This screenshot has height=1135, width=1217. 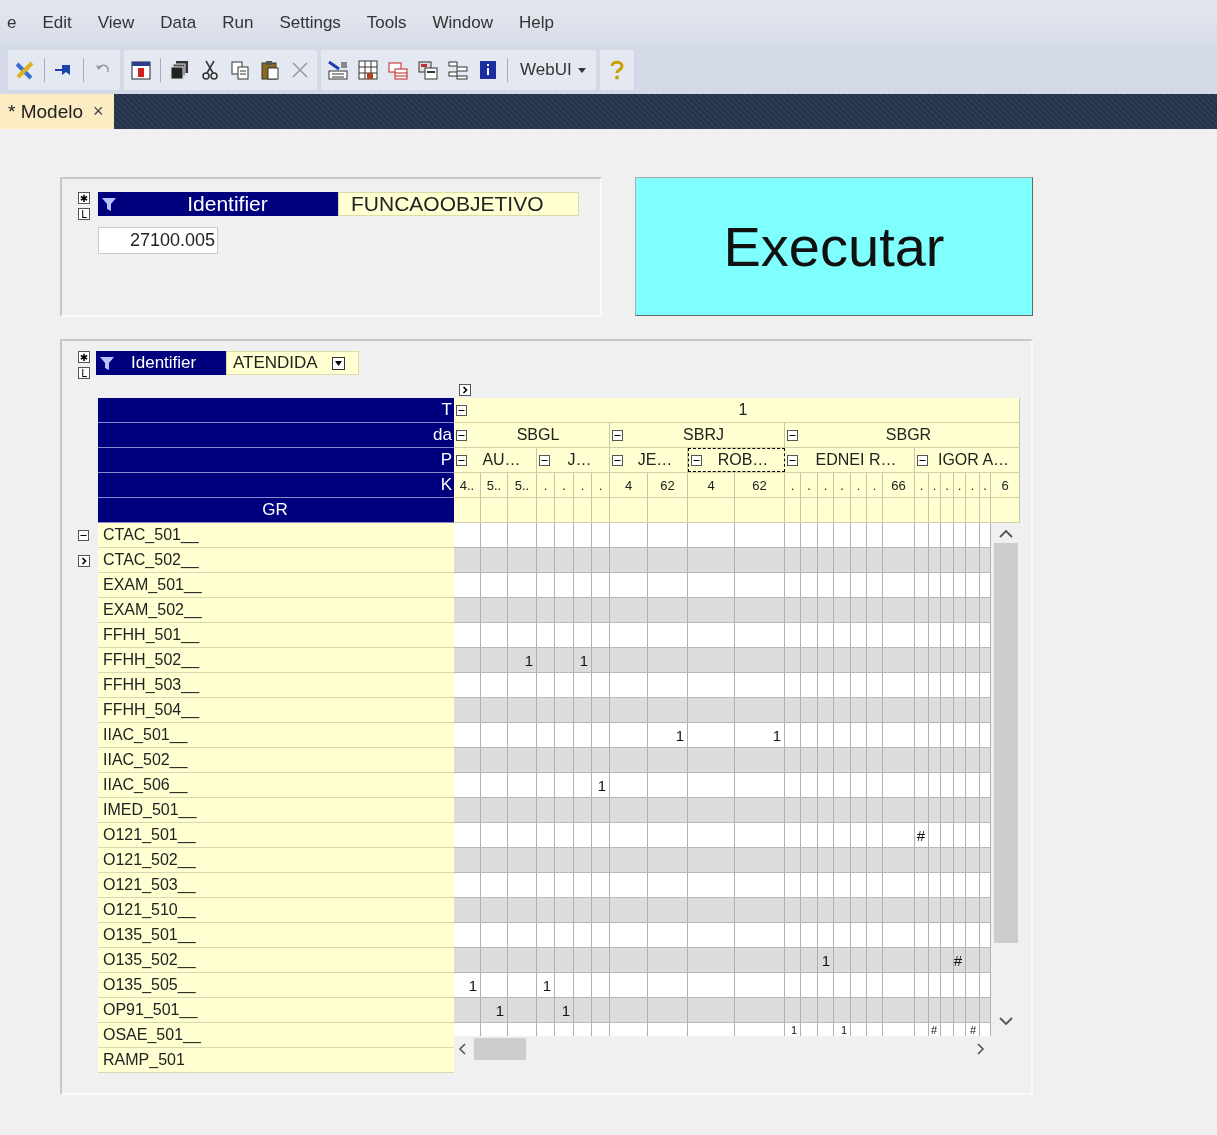 What do you see at coordinates (1005, 1021) in the screenshot?
I see `scroll-down-icon` at bounding box center [1005, 1021].